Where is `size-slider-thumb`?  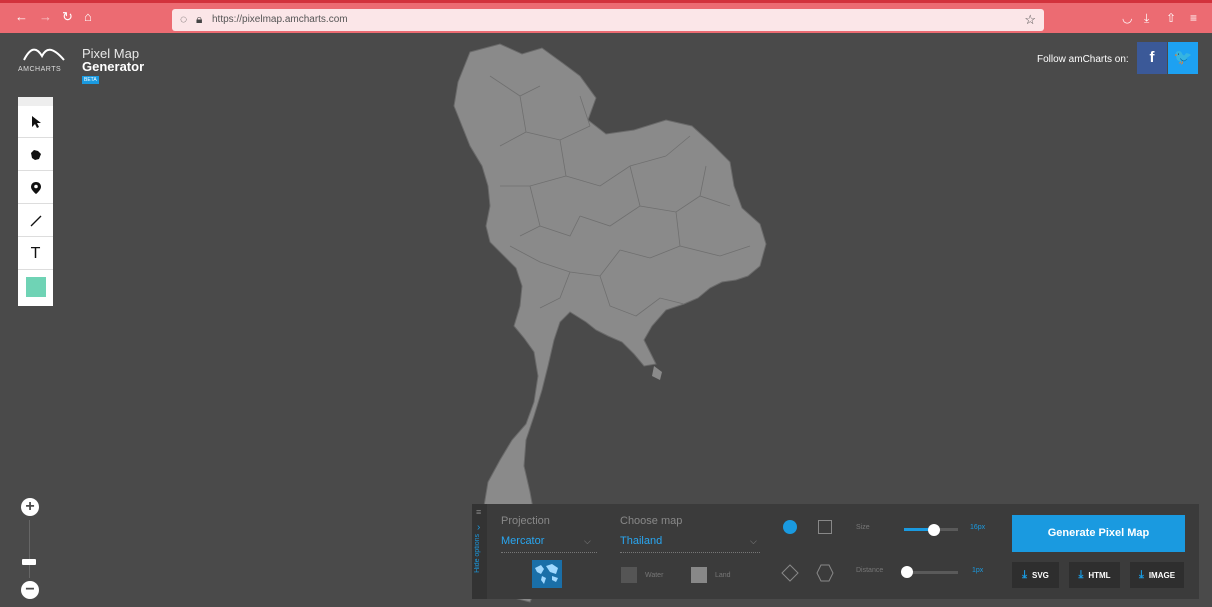
size-slider-thumb is located at coordinates (933, 530).